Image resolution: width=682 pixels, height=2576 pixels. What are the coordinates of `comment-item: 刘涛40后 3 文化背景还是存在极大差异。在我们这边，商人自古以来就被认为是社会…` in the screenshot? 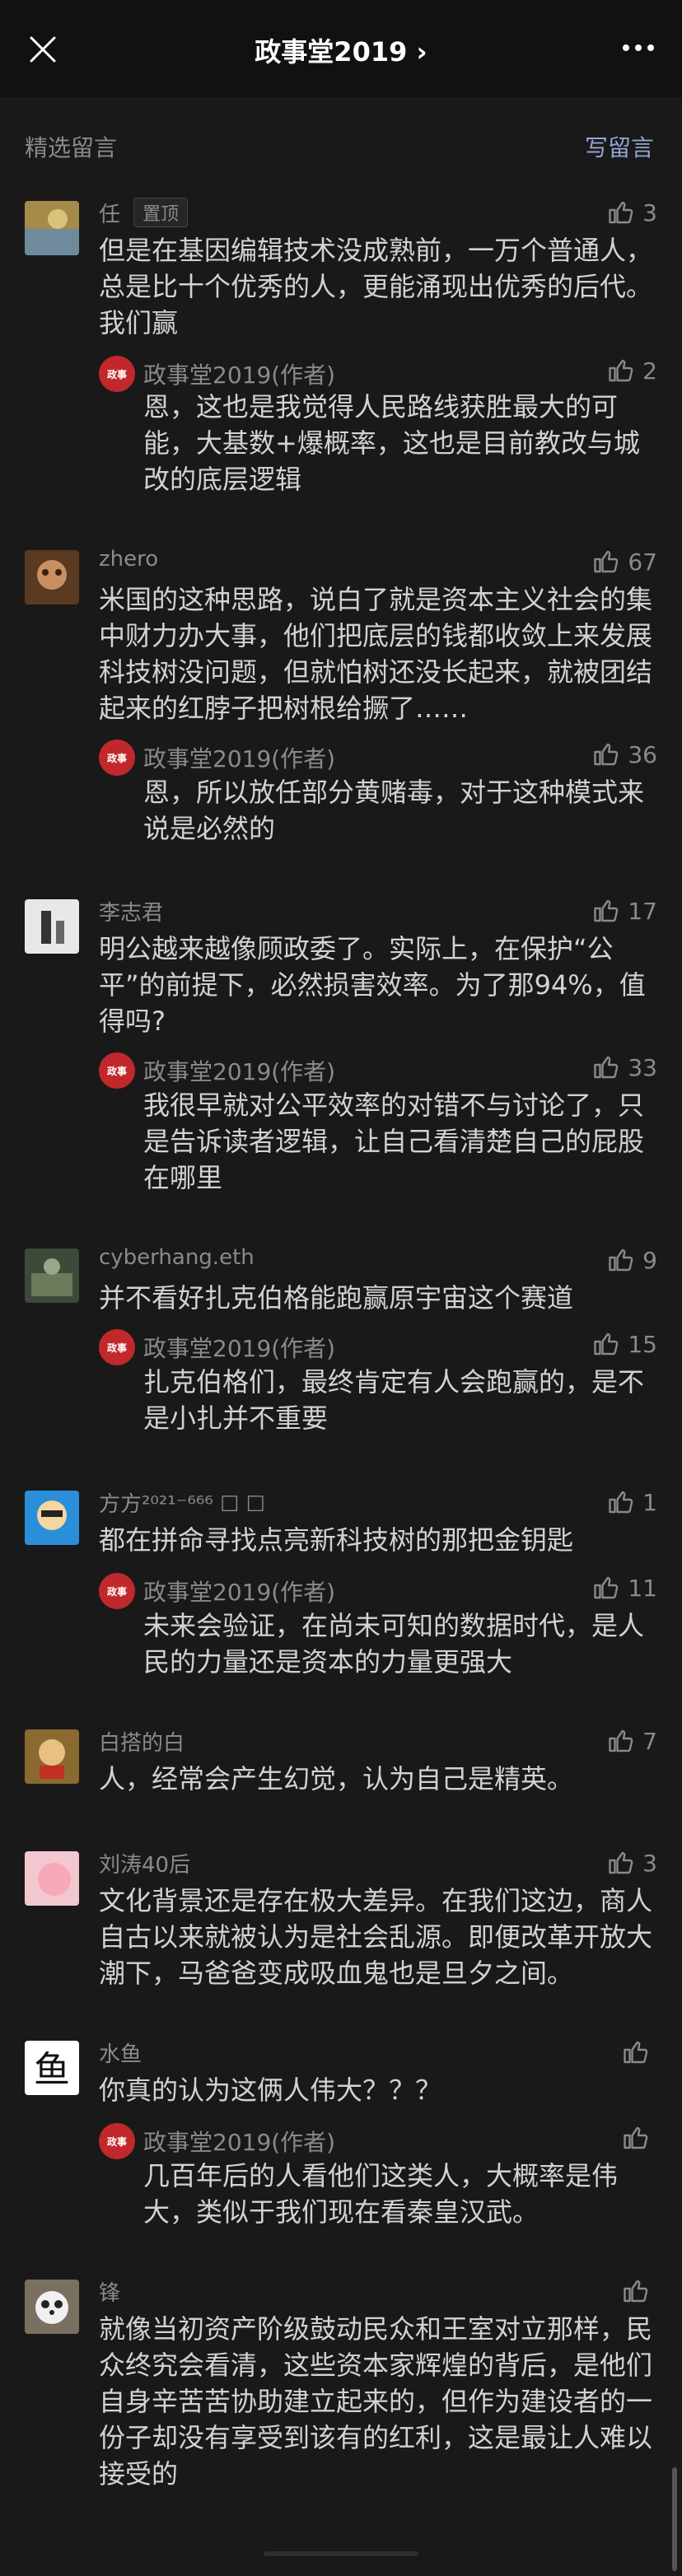 It's located at (341, 1926).